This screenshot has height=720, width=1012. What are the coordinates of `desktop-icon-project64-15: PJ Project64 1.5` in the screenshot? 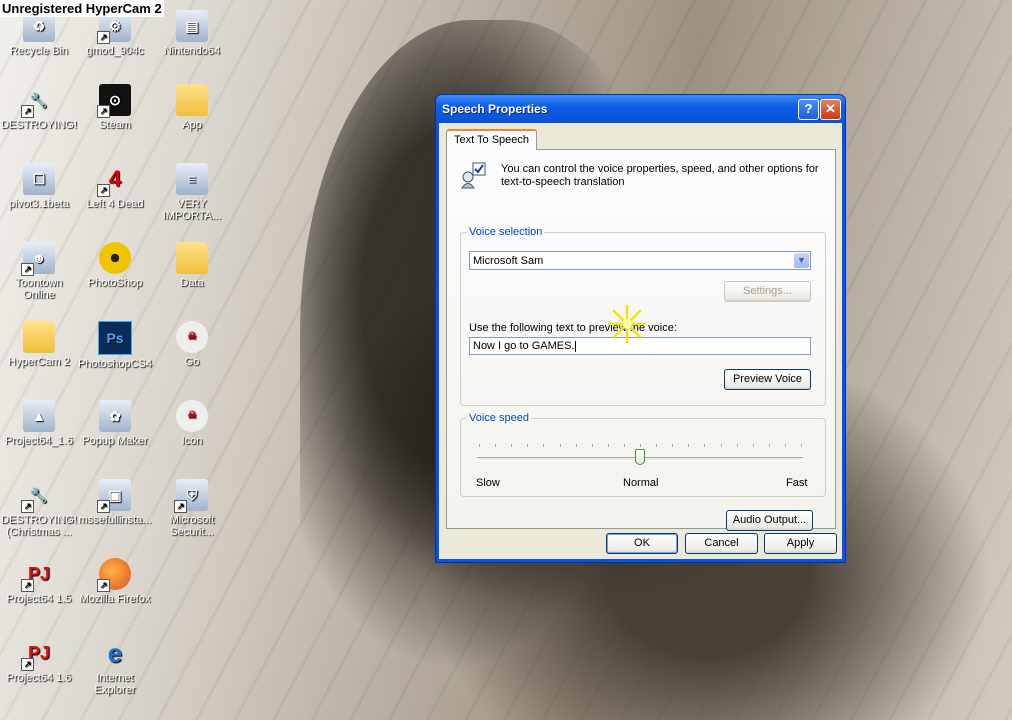 It's located at (39, 581).